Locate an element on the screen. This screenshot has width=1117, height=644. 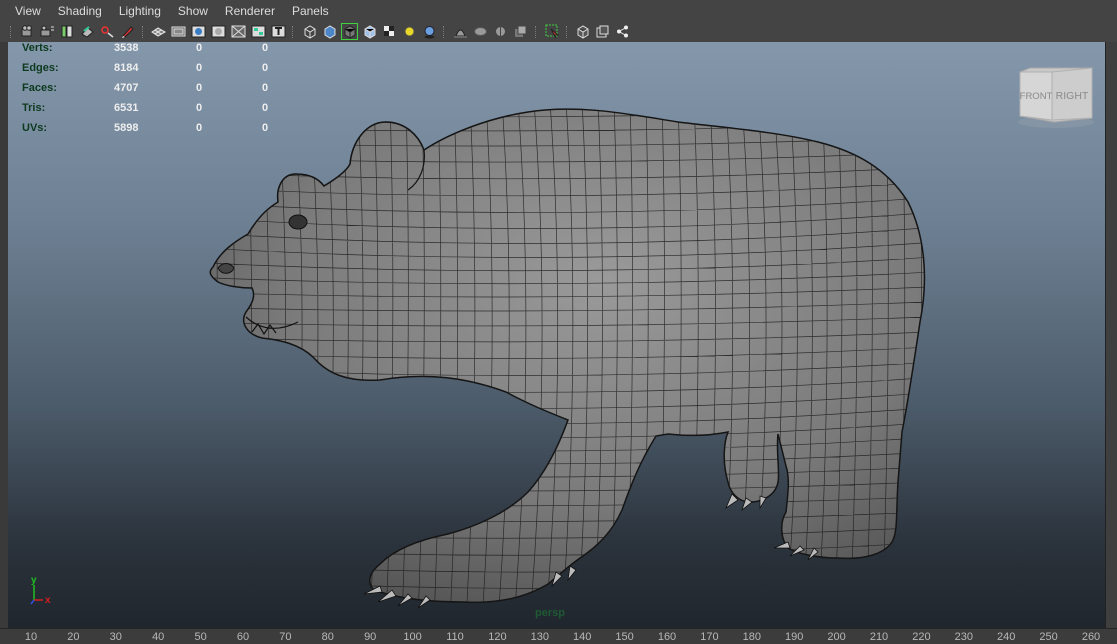
hud-label: Verts: is located at coordinates (37, 48).